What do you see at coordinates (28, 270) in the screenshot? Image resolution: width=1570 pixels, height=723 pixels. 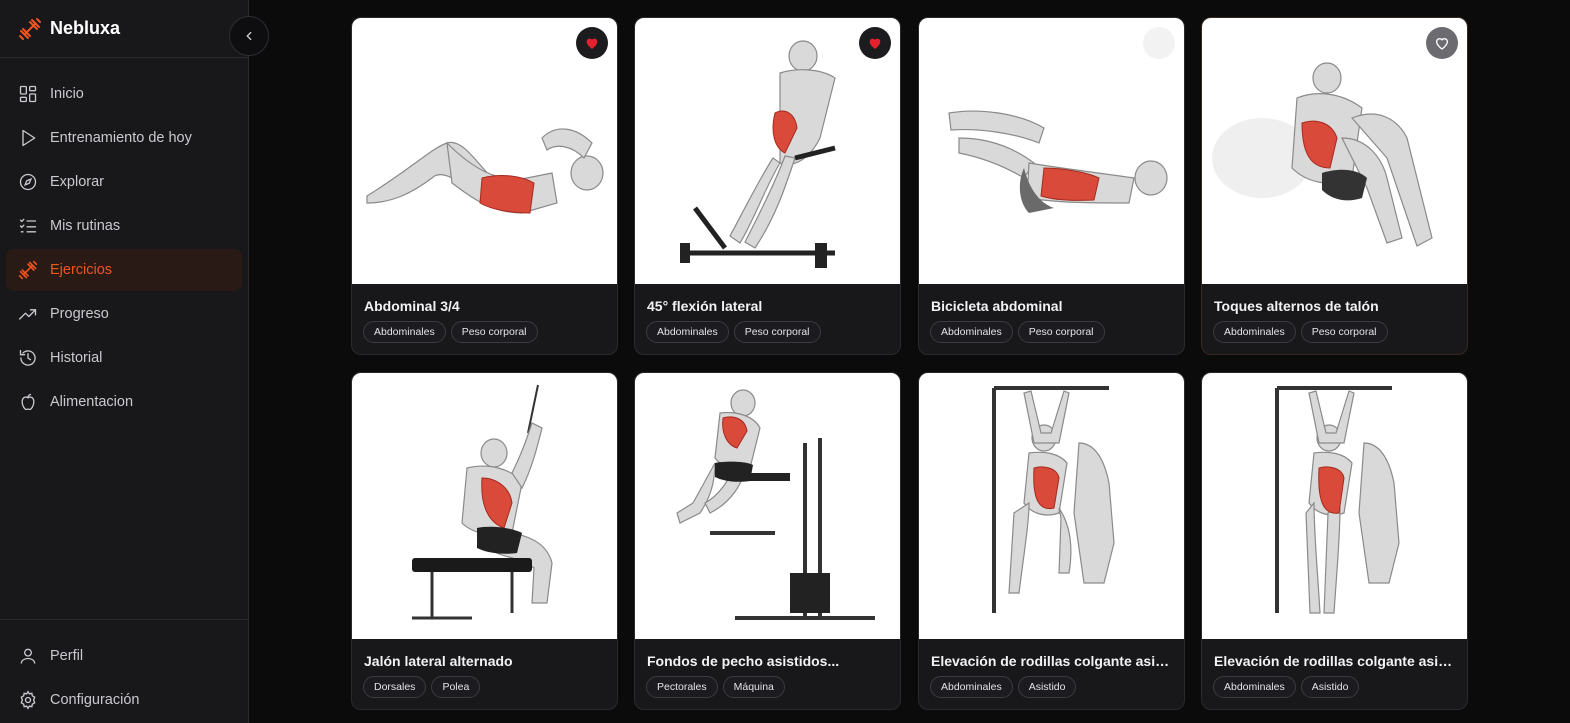 I see `dumbbell-icon` at bounding box center [28, 270].